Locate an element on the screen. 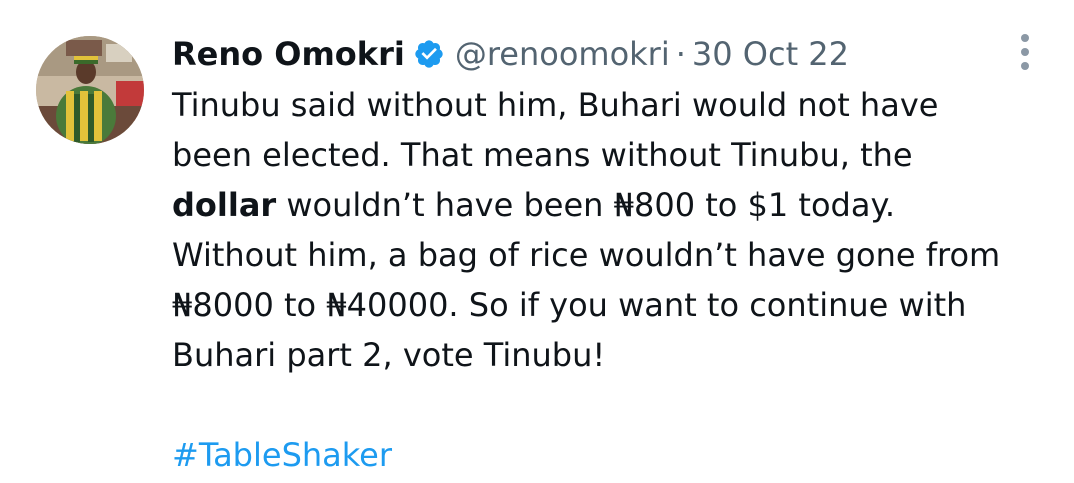  tweet-date: 30 Oct 22 is located at coordinates (770, 54).